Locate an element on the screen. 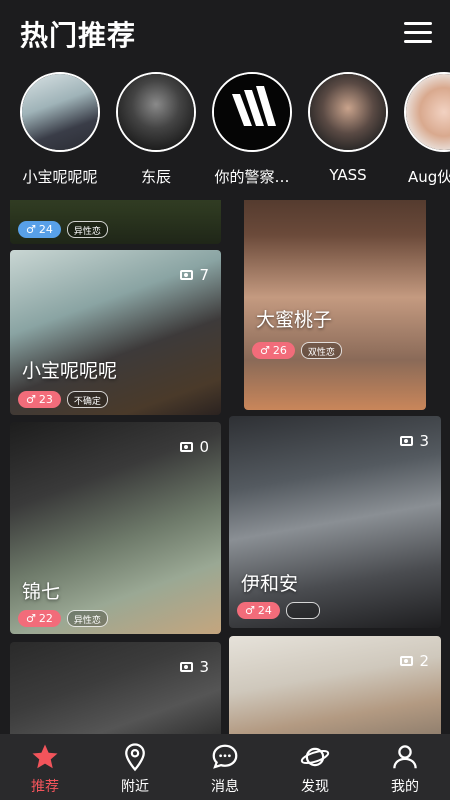 The image size is (450, 800). orientation-tag is located at coordinates (302, 610).